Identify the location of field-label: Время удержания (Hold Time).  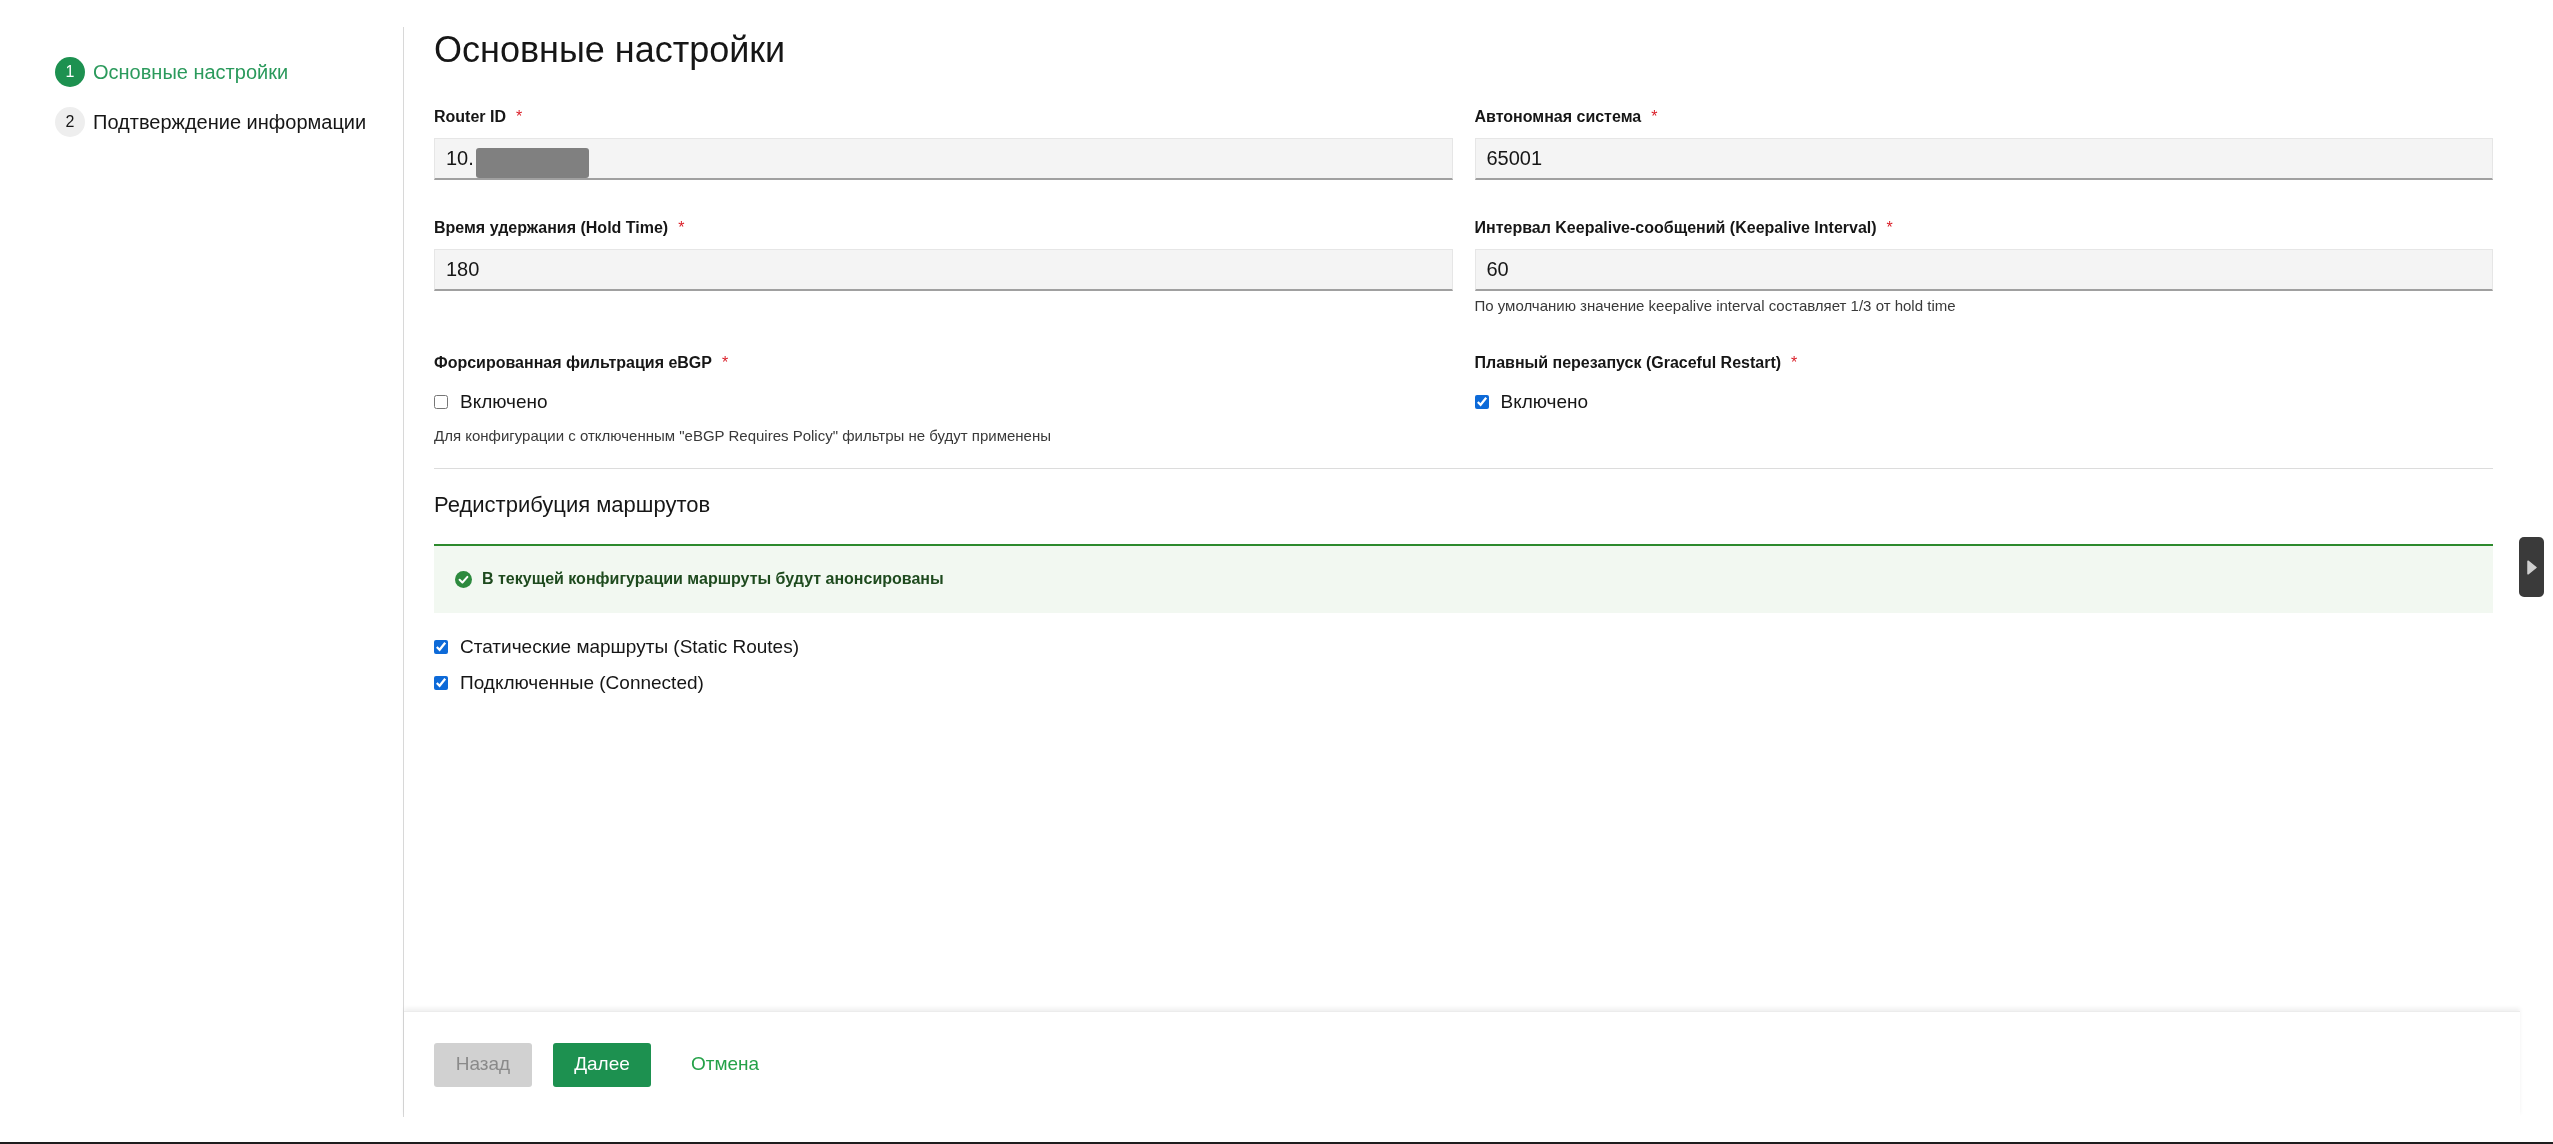
(551, 228).